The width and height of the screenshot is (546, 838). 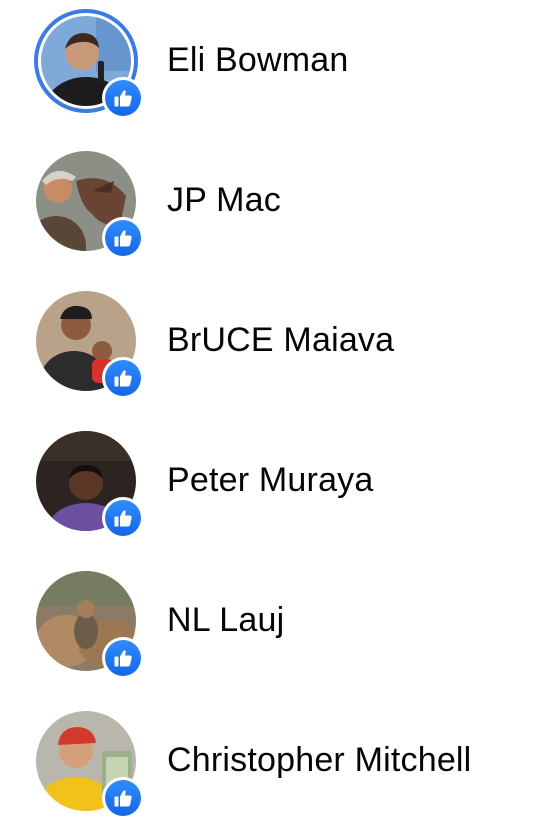 I want to click on reactor-name: JP Mac, so click(x=224, y=200).